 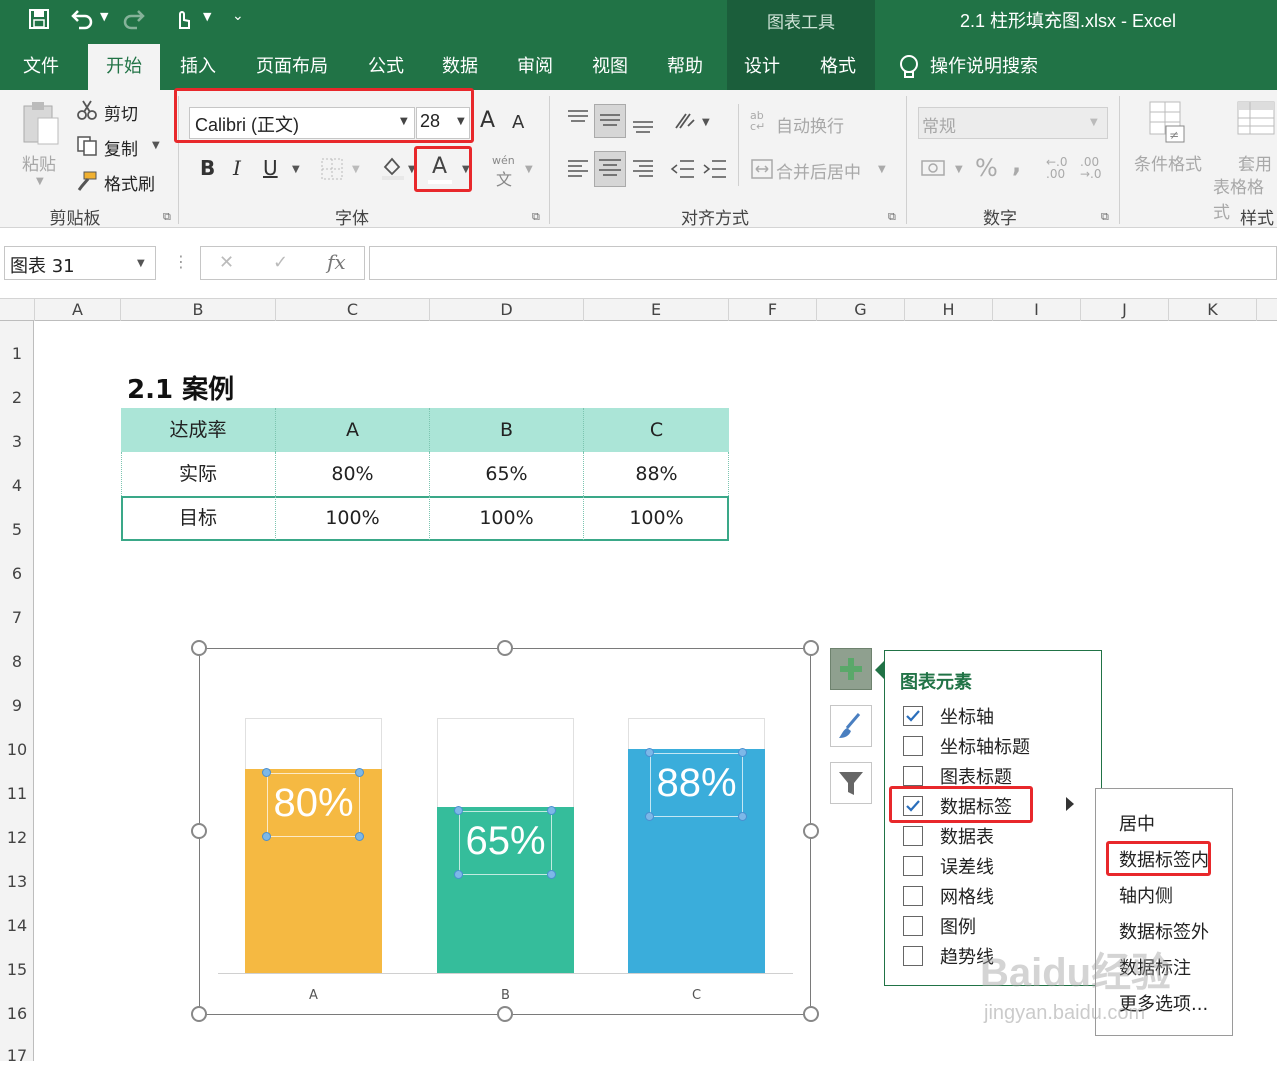 I want to click on table-cell: 目标, so click(x=198, y=518).